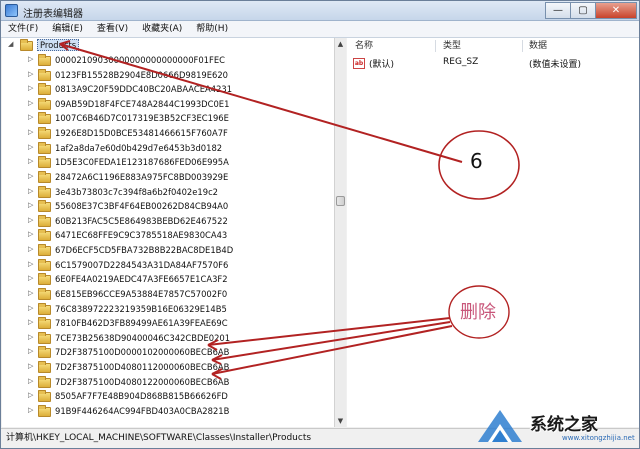 This screenshot has width=640, height=449. What do you see at coordinates (564, 425) in the screenshot?
I see `watermark-text: 系统之家` at bounding box center [564, 425].